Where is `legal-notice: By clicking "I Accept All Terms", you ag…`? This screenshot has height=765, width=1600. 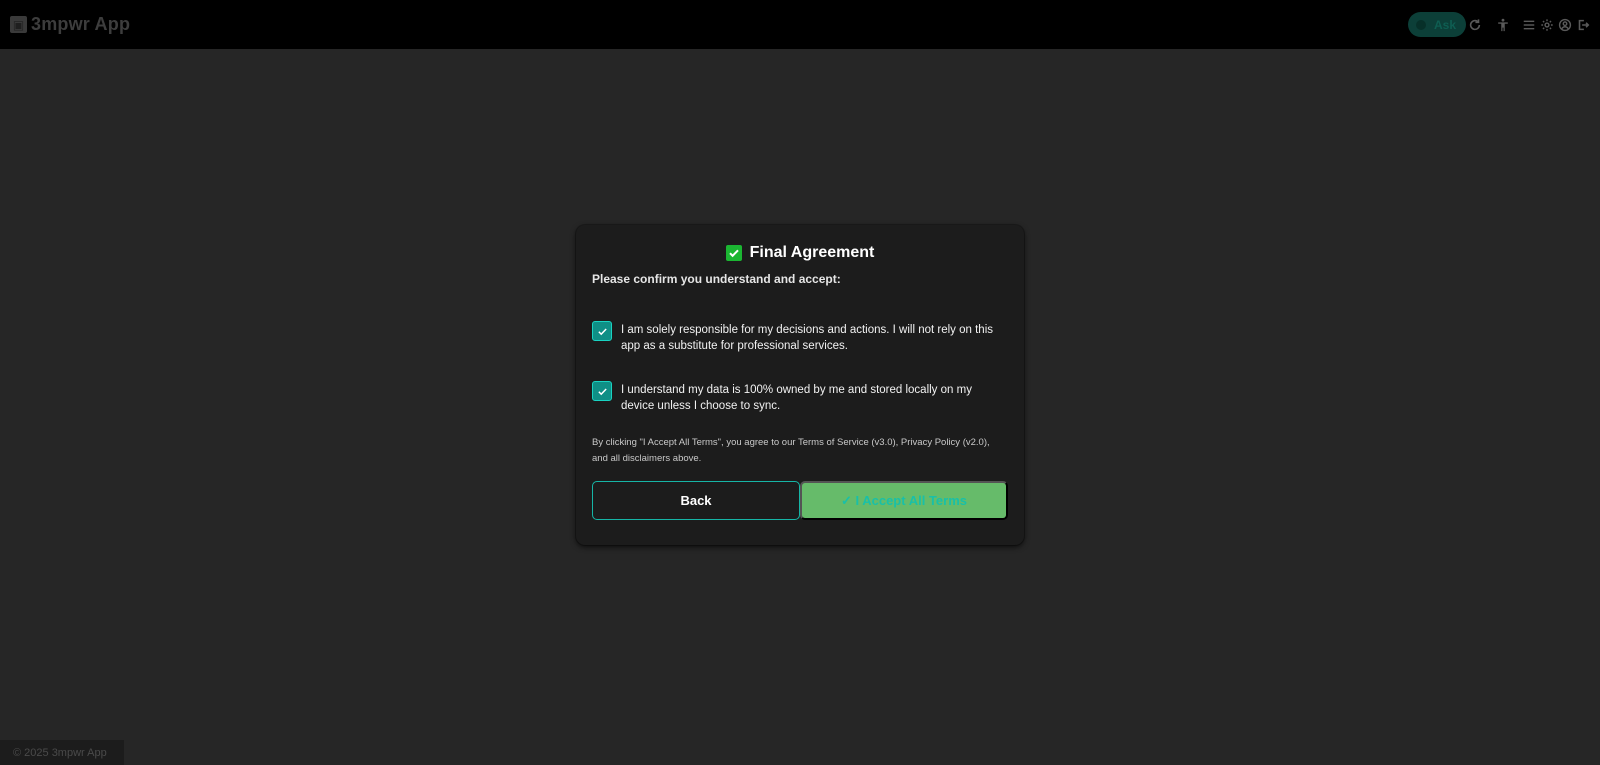
legal-notice: By clicking "I Accept All Terms", you ag… is located at coordinates (791, 450).